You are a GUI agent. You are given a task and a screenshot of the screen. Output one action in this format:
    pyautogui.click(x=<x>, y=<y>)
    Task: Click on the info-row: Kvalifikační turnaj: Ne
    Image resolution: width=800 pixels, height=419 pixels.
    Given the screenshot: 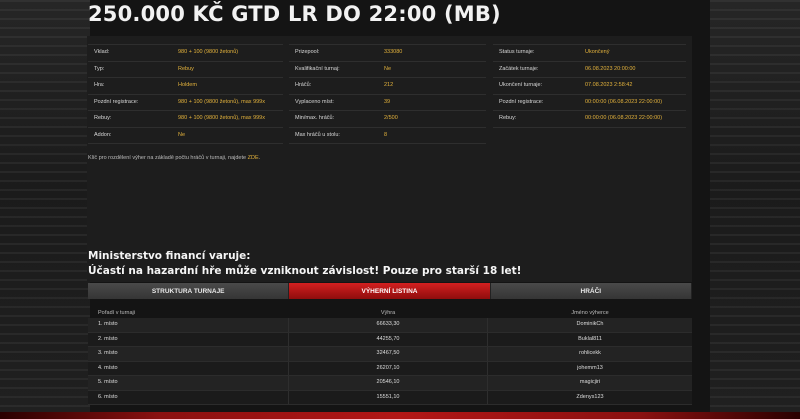 What is the action you would take?
    pyautogui.click(x=387, y=70)
    